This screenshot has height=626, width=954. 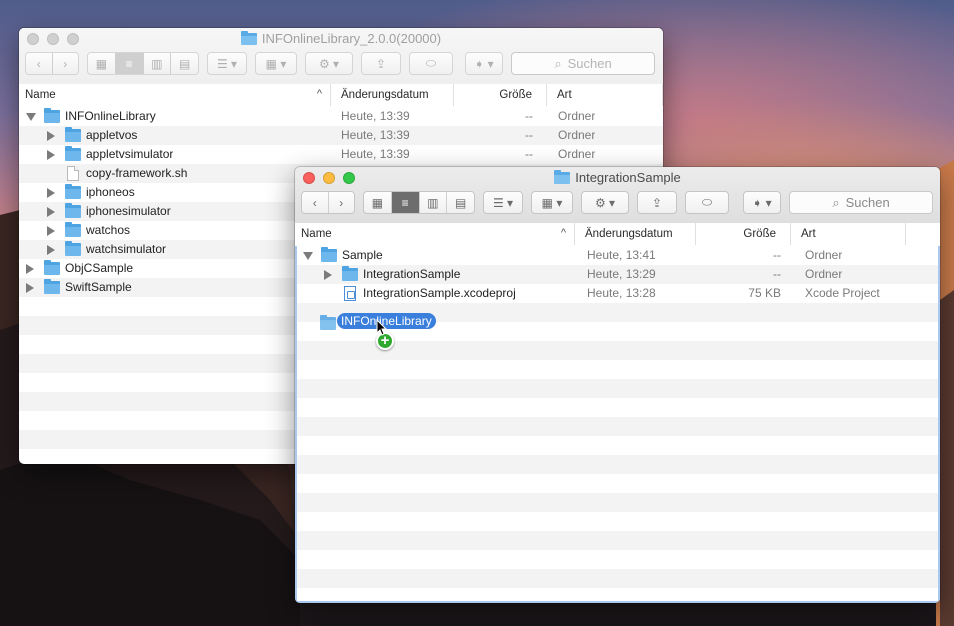 I want to click on arrow-cursor-icon, so click(x=382, y=327).